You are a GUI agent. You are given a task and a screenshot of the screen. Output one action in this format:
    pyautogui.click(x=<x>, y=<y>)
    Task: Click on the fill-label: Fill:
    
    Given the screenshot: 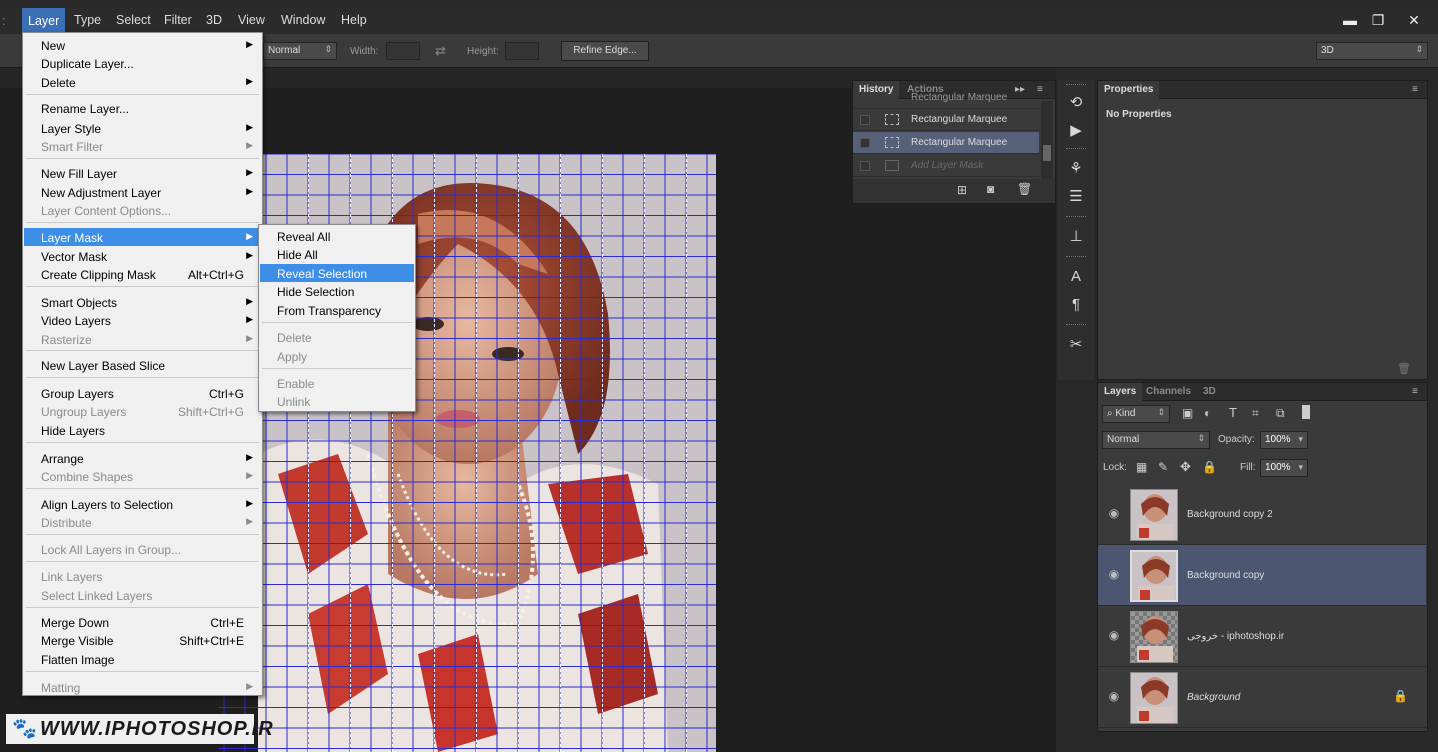 What is the action you would take?
    pyautogui.click(x=1248, y=467)
    